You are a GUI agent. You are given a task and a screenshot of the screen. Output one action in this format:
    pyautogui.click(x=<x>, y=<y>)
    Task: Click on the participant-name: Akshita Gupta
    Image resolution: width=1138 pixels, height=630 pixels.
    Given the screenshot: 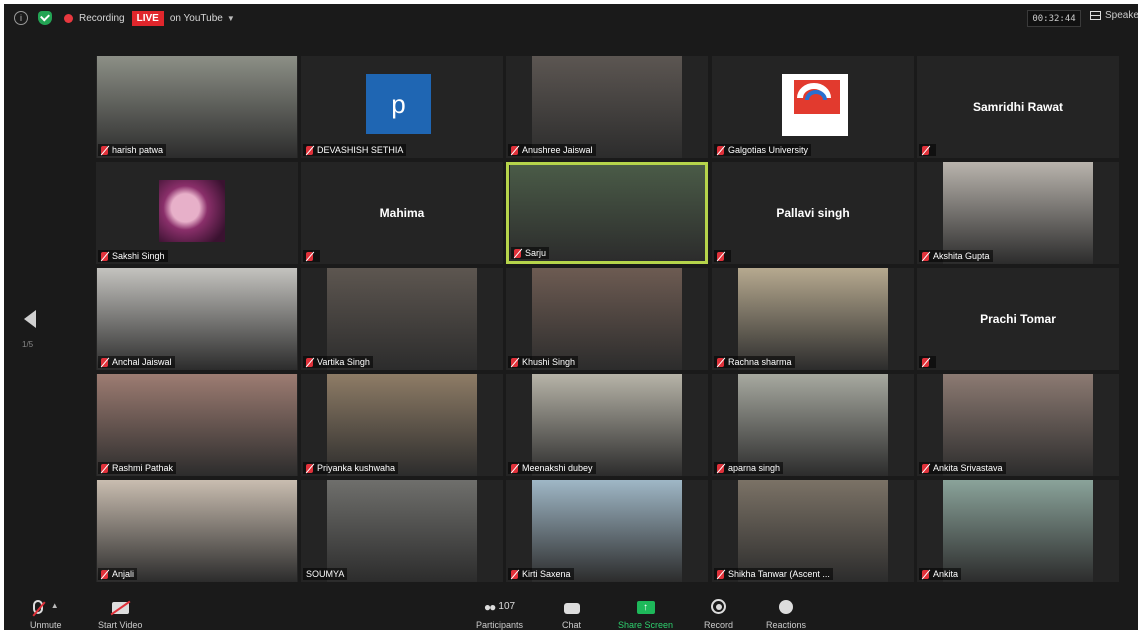 What is the action you would take?
    pyautogui.click(x=961, y=256)
    